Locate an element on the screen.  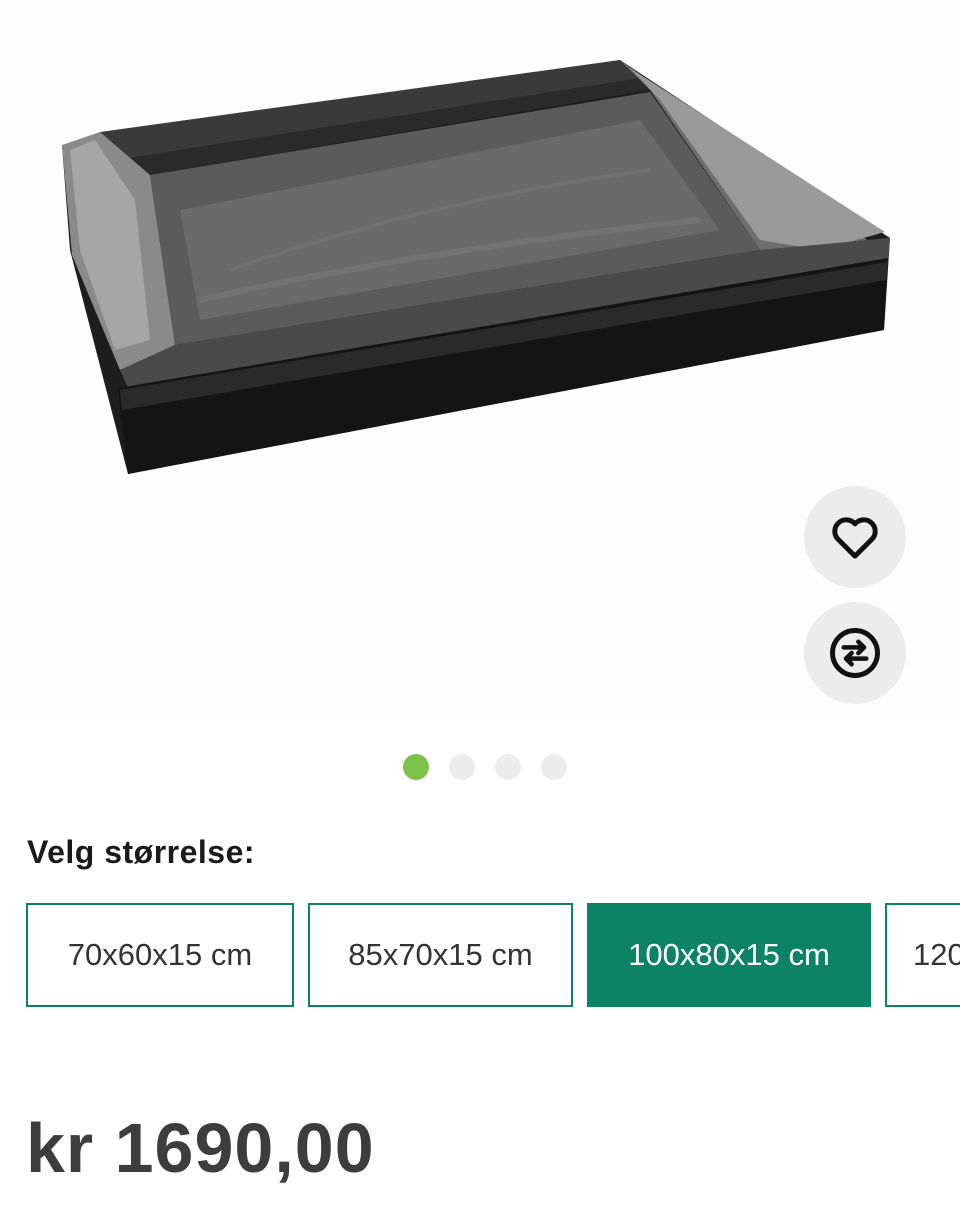
heart-icon is located at coordinates (855, 538).